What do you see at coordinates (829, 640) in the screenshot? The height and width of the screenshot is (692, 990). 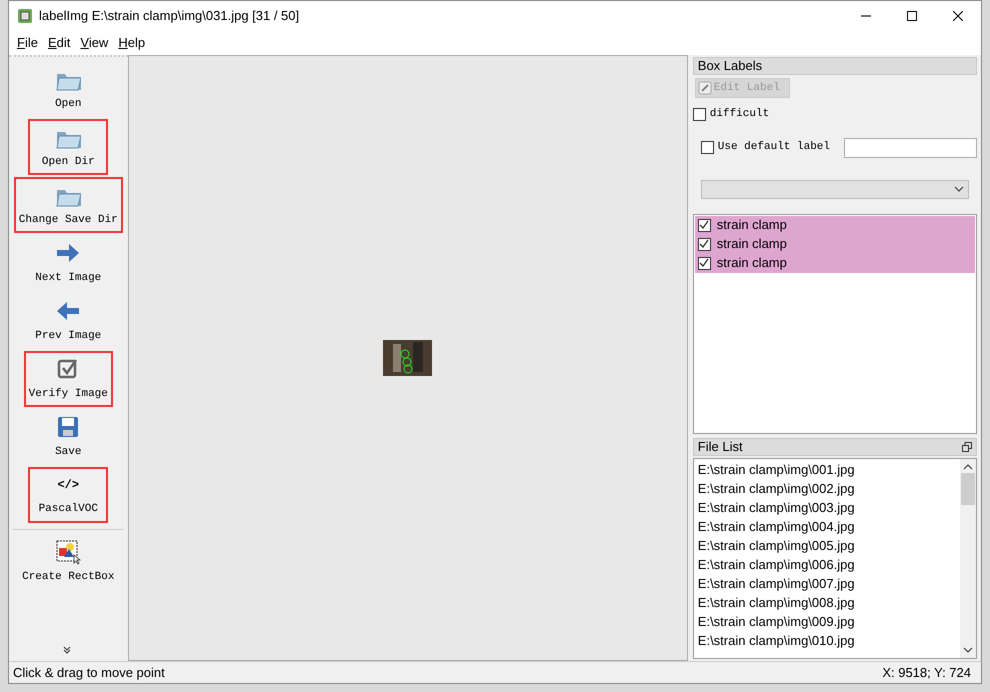 I see `file-list-item: E:\strain clamp\img\010.jpg` at bounding box center [829, 640].